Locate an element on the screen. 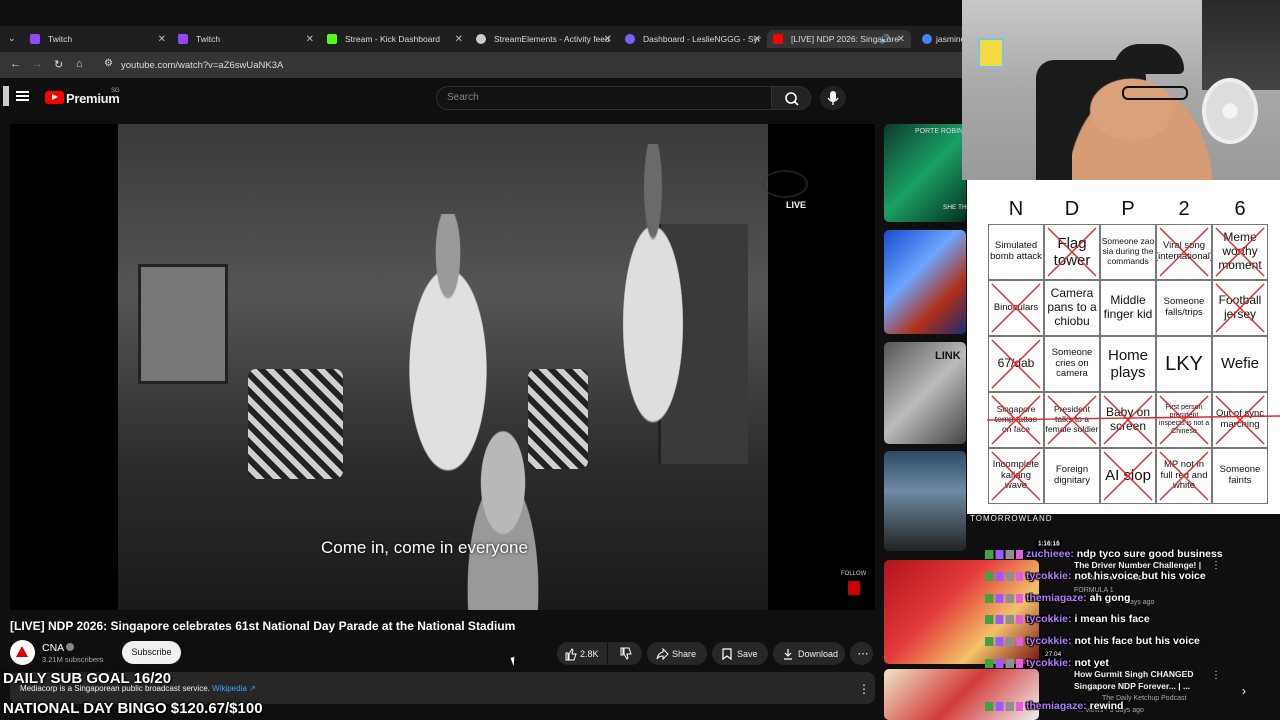 This screenshot has height=720, width=1280. tab-streamelements: StreamElements - Activity feed ✕ is located at coordinates (544, 39).